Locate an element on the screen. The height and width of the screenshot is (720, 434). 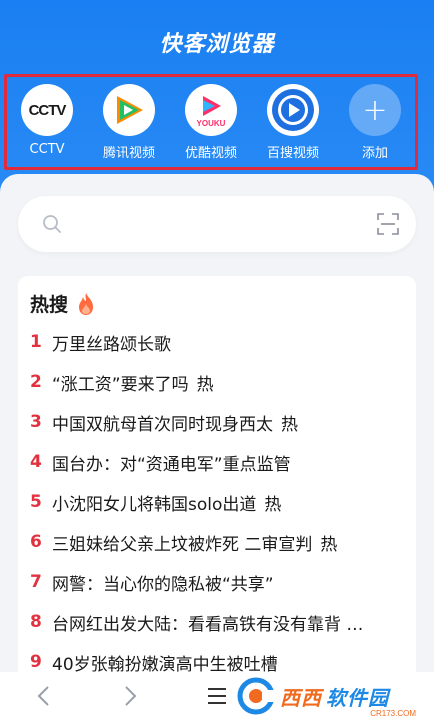
youku-logo-text: YOUKU is located at coordinates (211, 123).